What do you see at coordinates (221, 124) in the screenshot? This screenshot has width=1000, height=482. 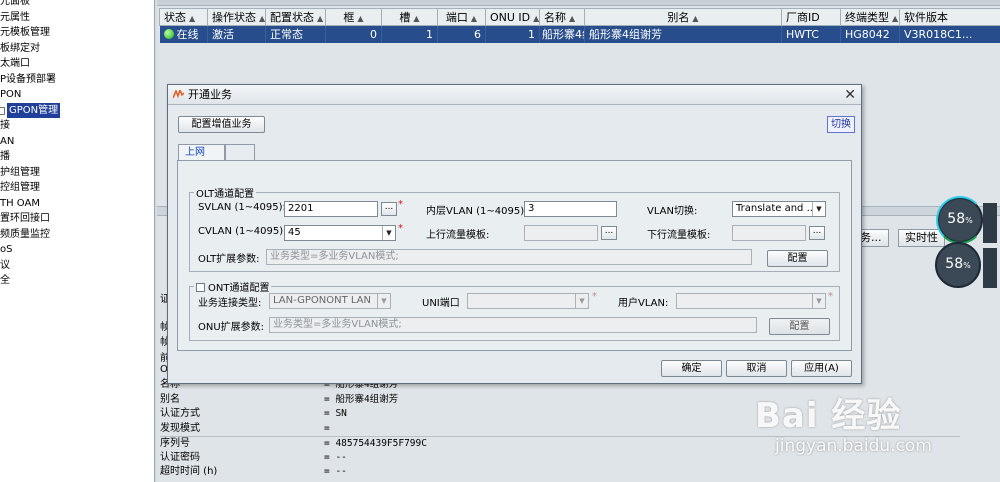 I see `value-added-service-button: 配置增值业务` at bounding box center [221, 124].